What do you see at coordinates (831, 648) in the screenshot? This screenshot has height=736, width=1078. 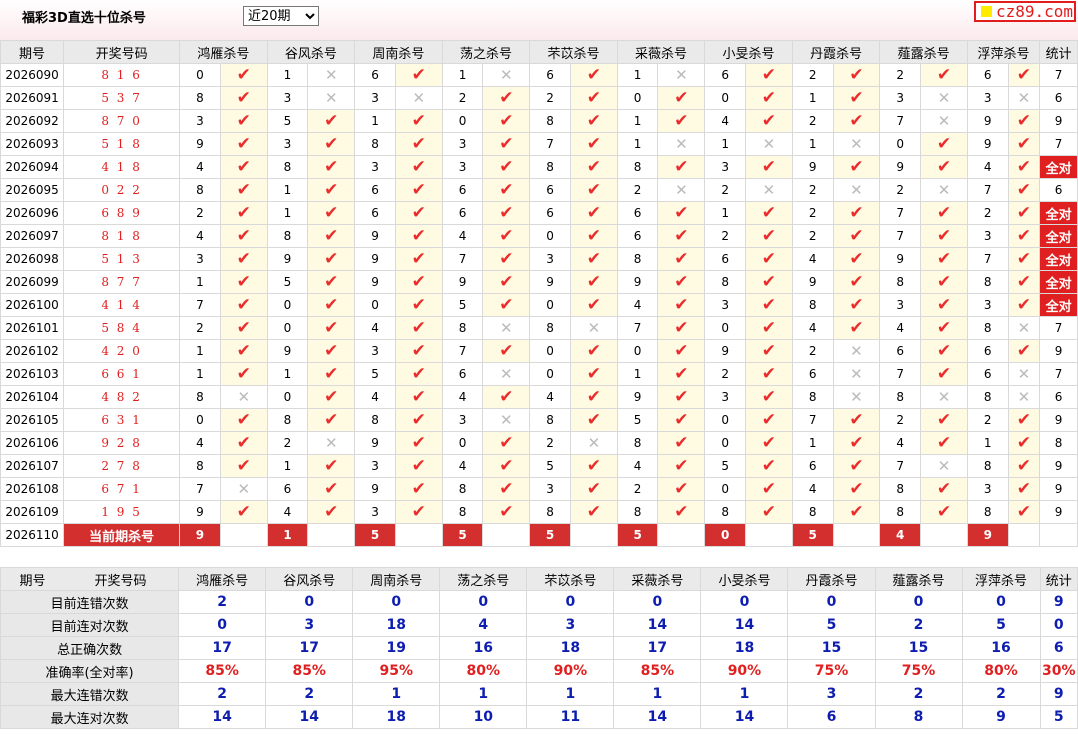 I see `stats-value: 15` at bounding box center [831, 648].